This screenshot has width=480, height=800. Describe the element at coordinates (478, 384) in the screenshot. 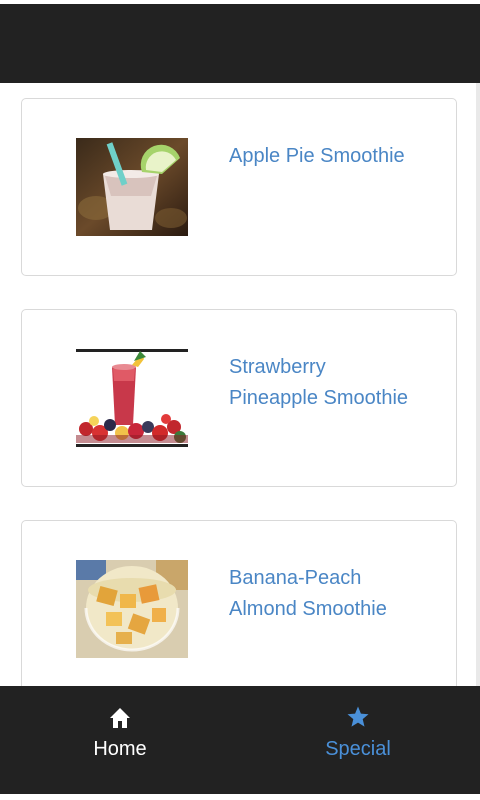

I see `scroll-edge` at that location.